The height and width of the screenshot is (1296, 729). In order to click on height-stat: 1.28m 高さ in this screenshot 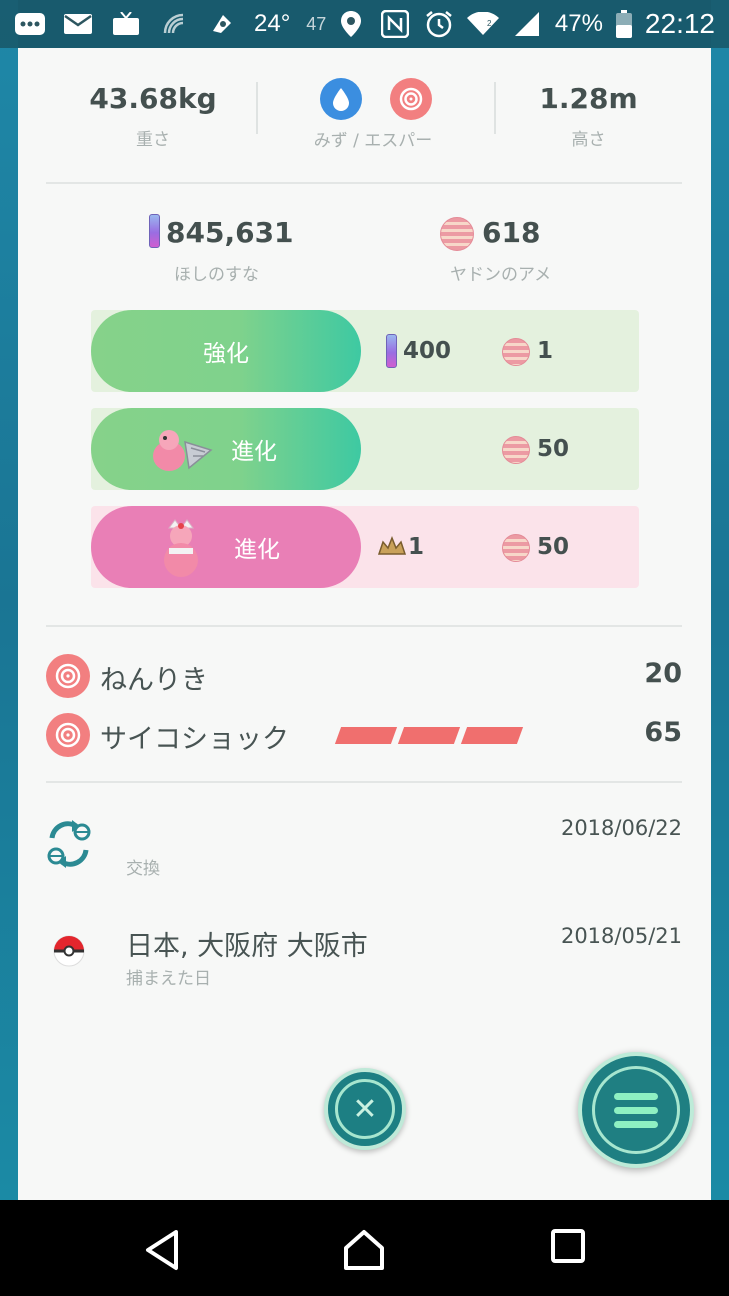, I will do `click(588, 116)`.